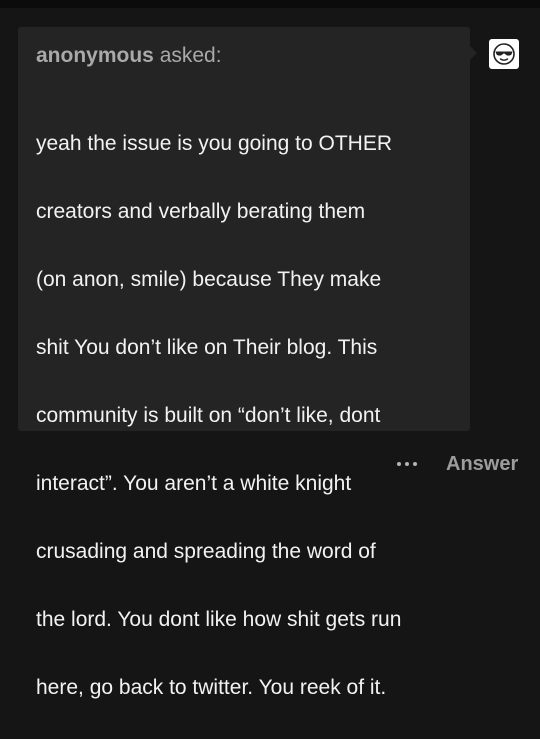 The width and height of the screenshot is (540, 739). I want to click on anonymous-avatar, so click(504, 54).